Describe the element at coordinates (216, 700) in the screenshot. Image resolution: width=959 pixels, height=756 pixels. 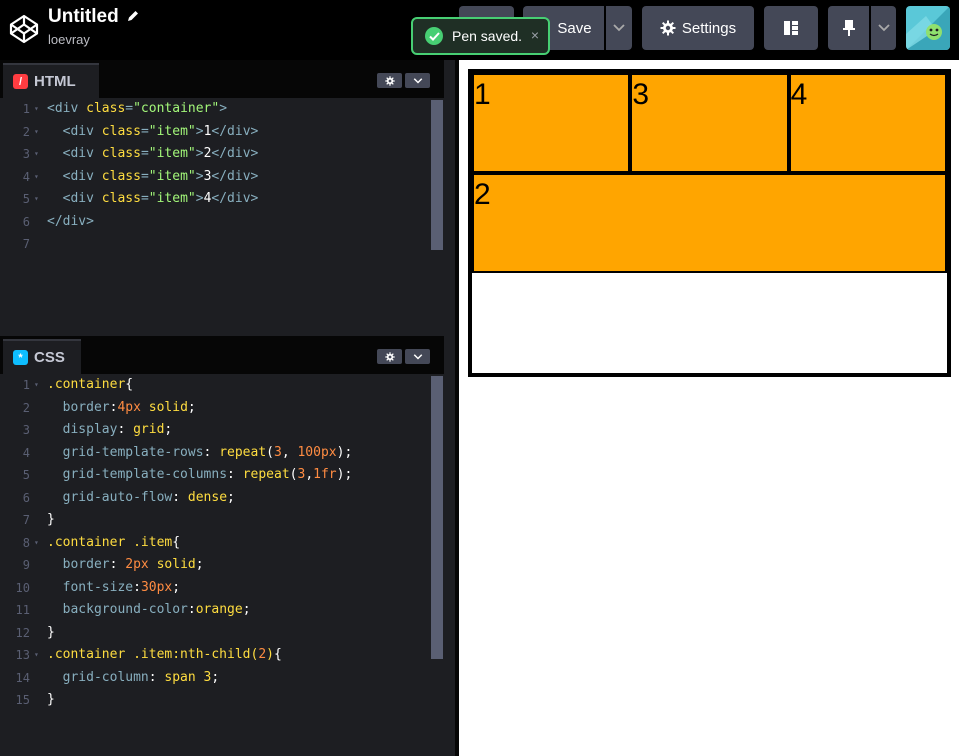
I see `code-line: 15}` at that location.